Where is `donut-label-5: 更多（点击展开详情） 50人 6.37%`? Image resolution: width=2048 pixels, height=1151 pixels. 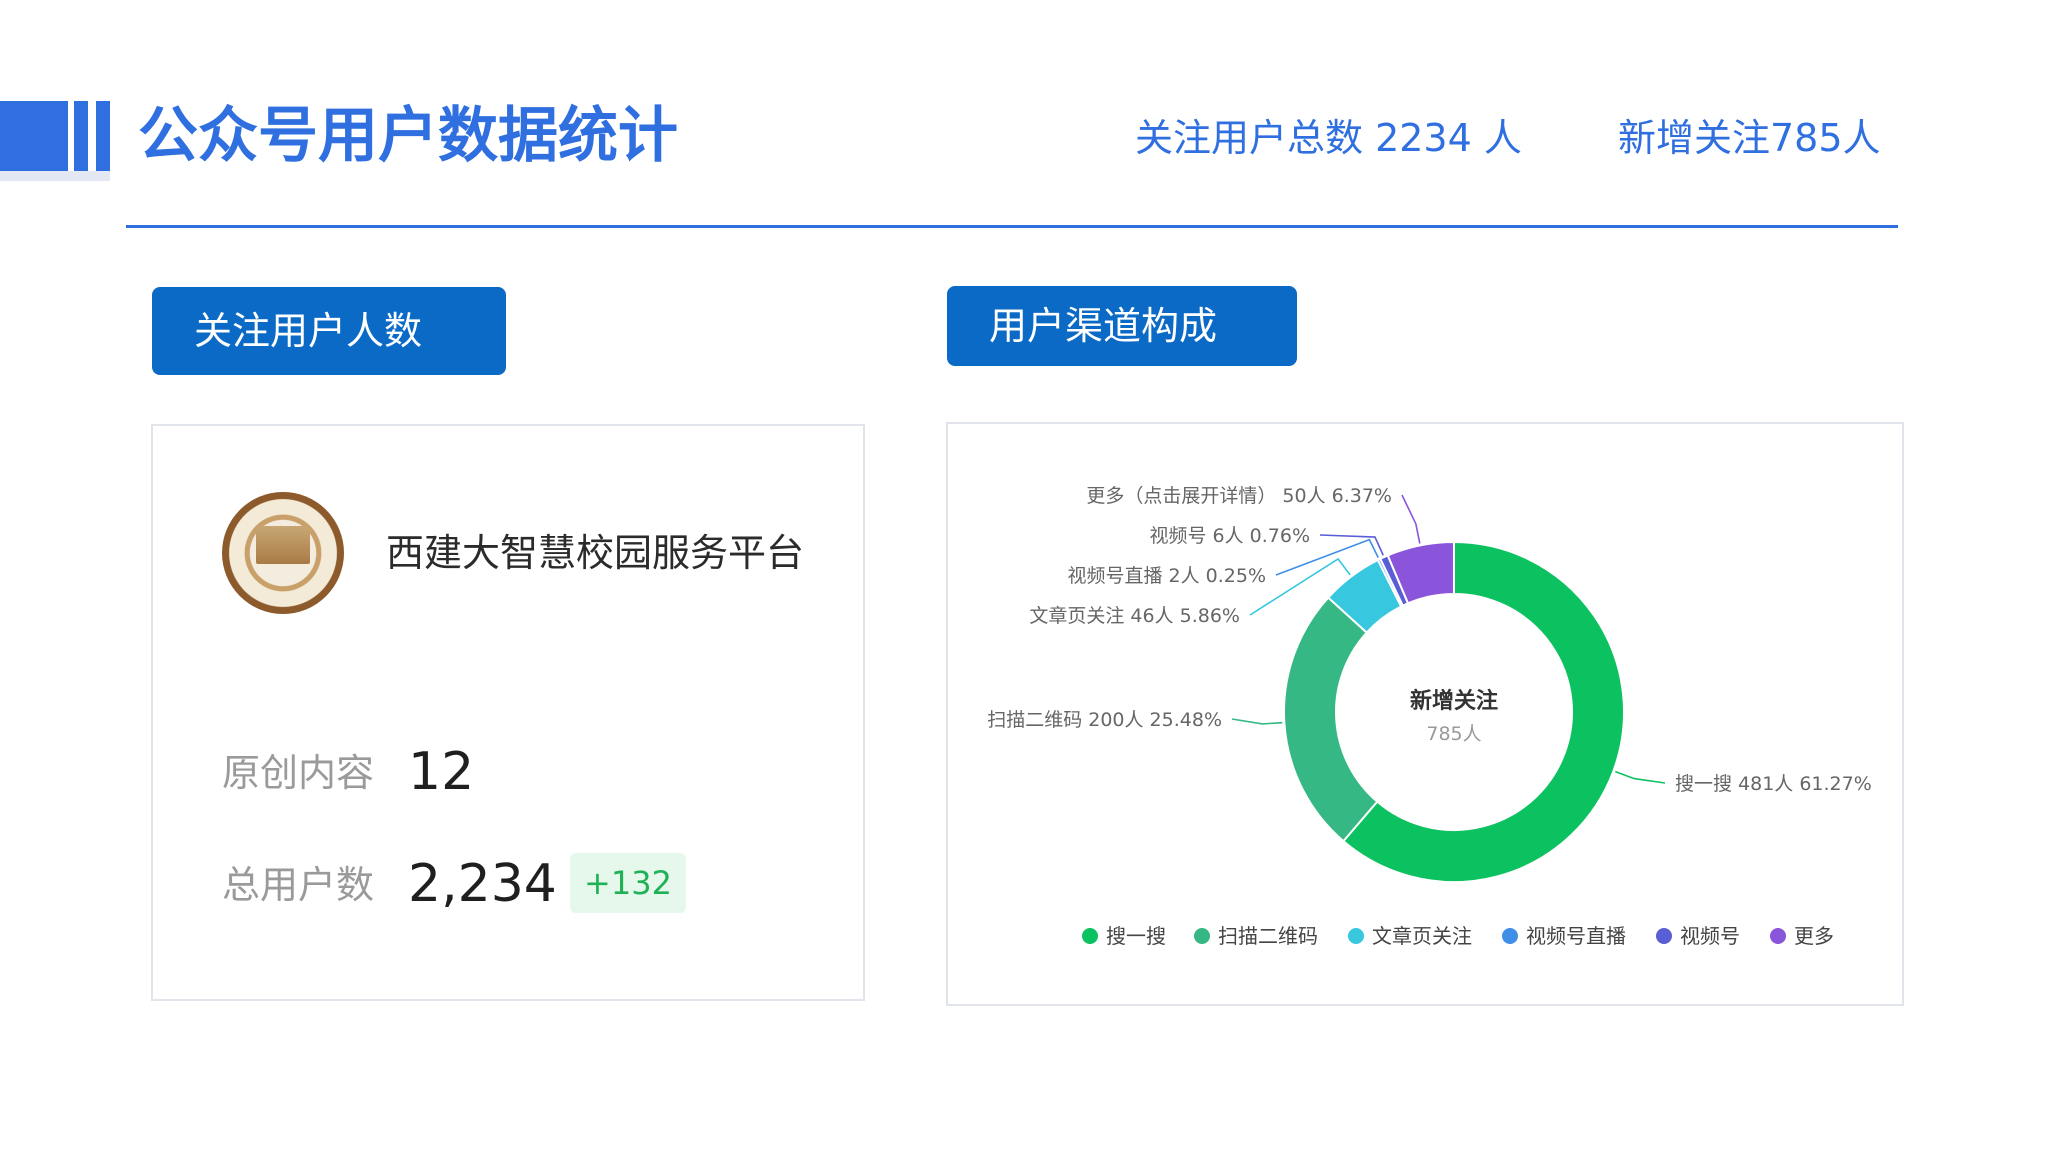 donut-label-5: 更多（点击展开详情） 50人 6.37% is located at coordinates (1239, 496).